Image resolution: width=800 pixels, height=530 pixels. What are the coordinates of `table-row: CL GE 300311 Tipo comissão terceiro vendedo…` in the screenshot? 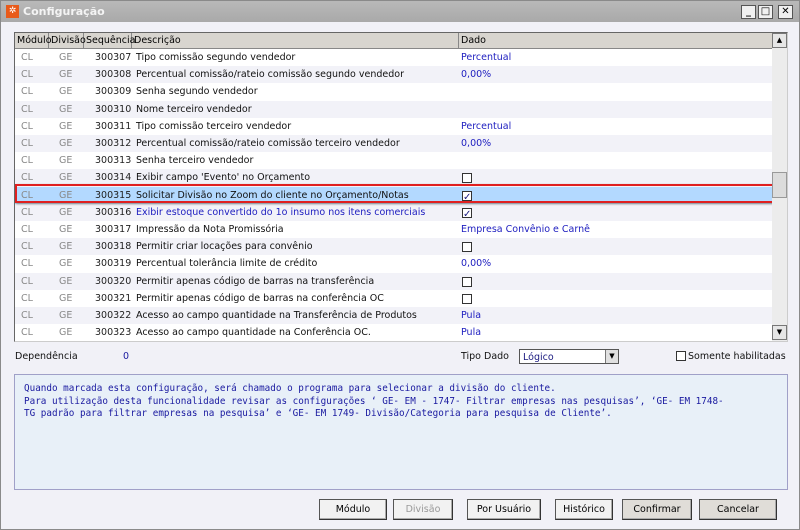 It's located at (393, 126).